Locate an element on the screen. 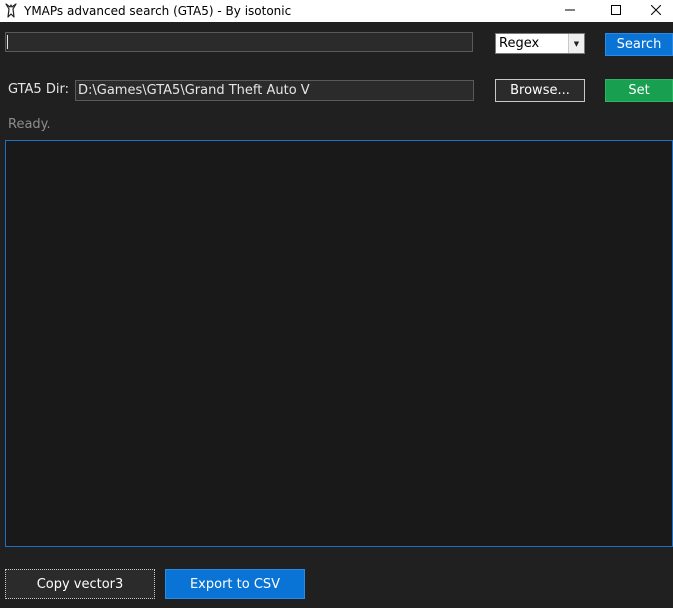  close-icon is located at coordinates (656, 11).